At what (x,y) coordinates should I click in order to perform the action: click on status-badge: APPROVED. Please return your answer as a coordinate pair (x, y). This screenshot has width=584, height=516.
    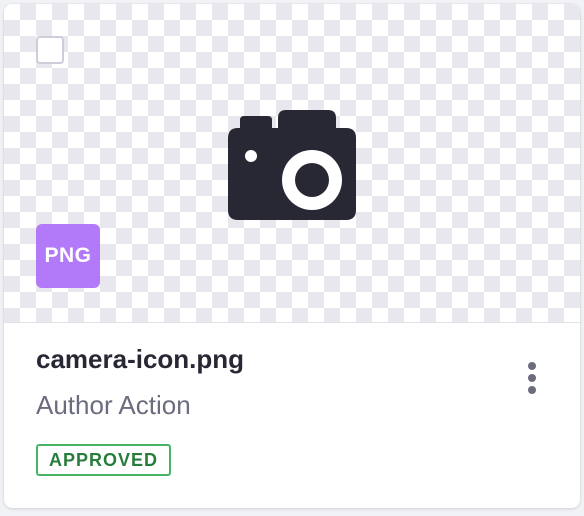
    Looking at the image, I should click on (104, 460).